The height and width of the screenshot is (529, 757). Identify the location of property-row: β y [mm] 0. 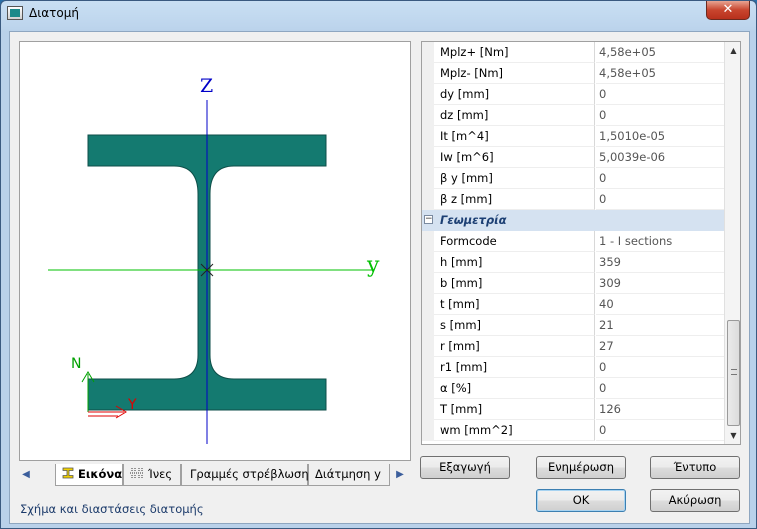
(573, 178).